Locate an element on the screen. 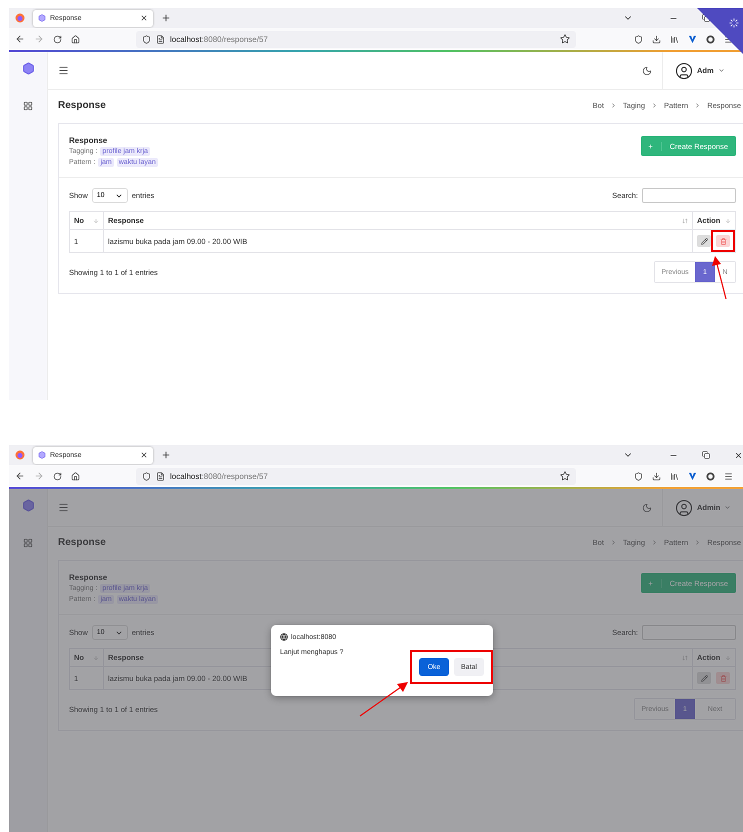 This screenshot has height=832, width=743. spinner-icon is located at coordinates (734, 23).